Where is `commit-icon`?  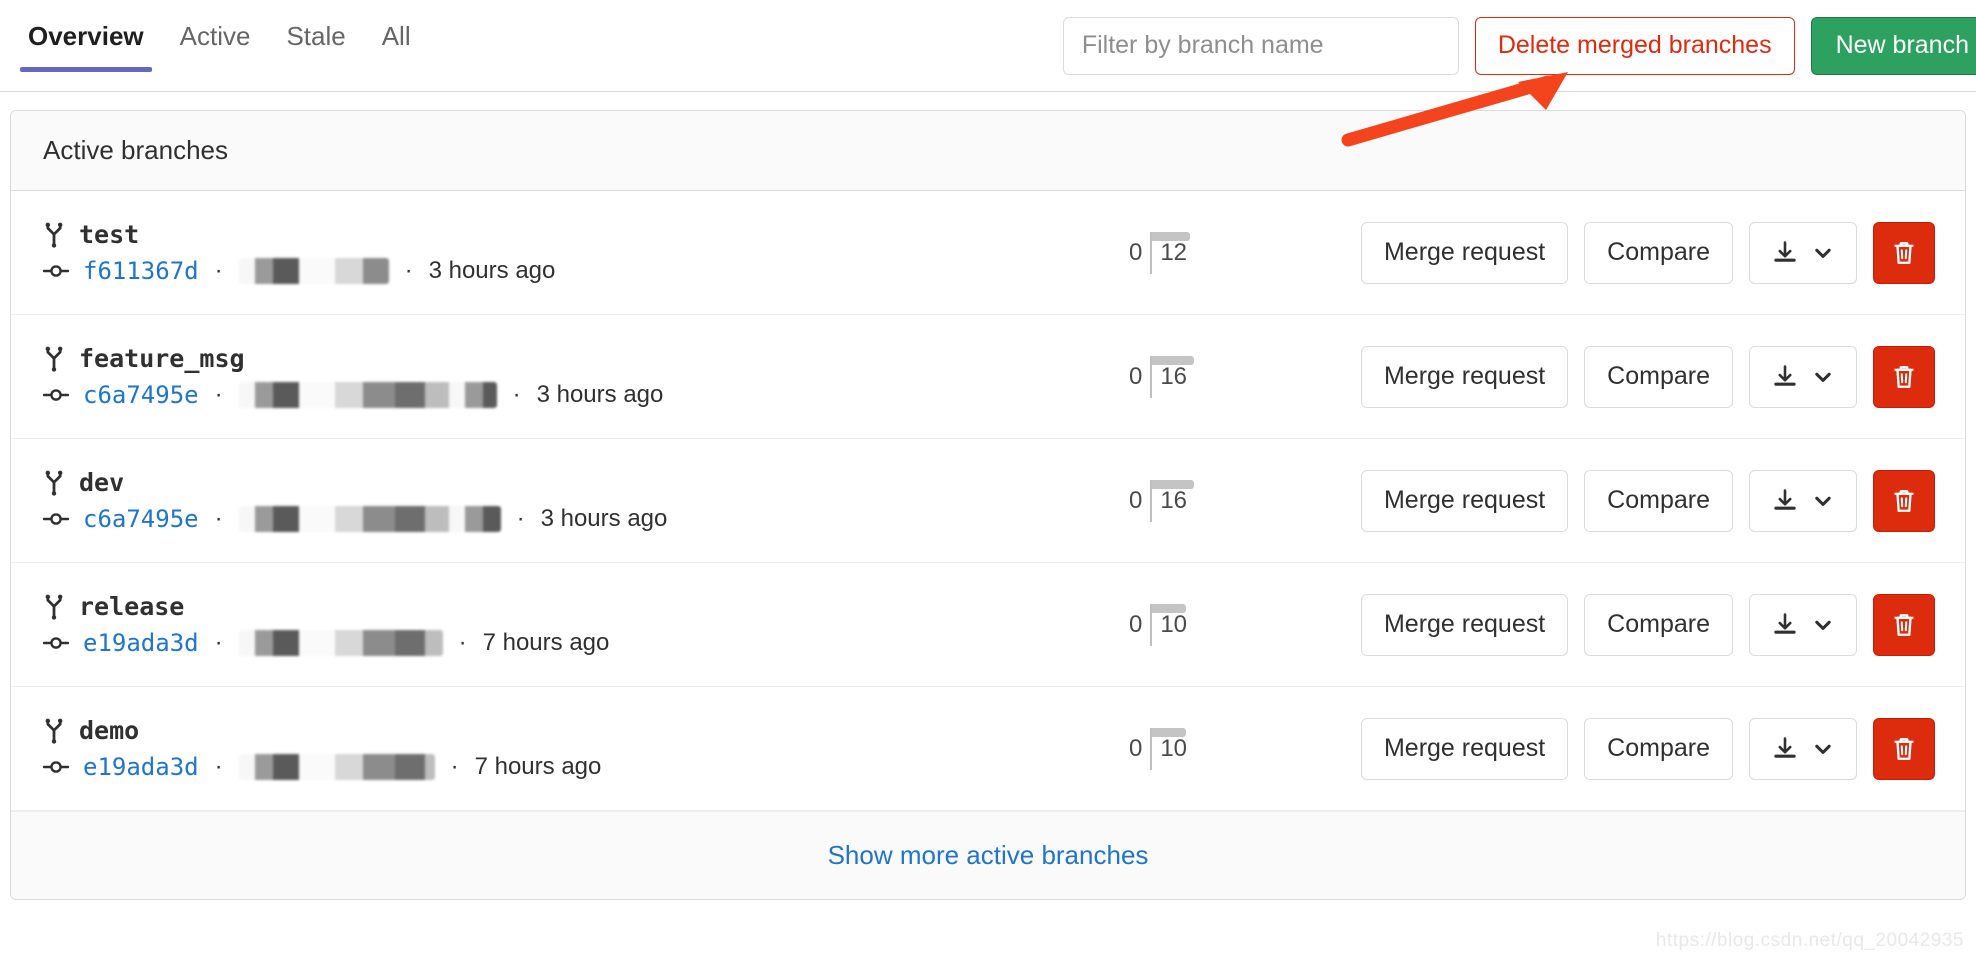
commit-icon is located at coordinates (56, 519).